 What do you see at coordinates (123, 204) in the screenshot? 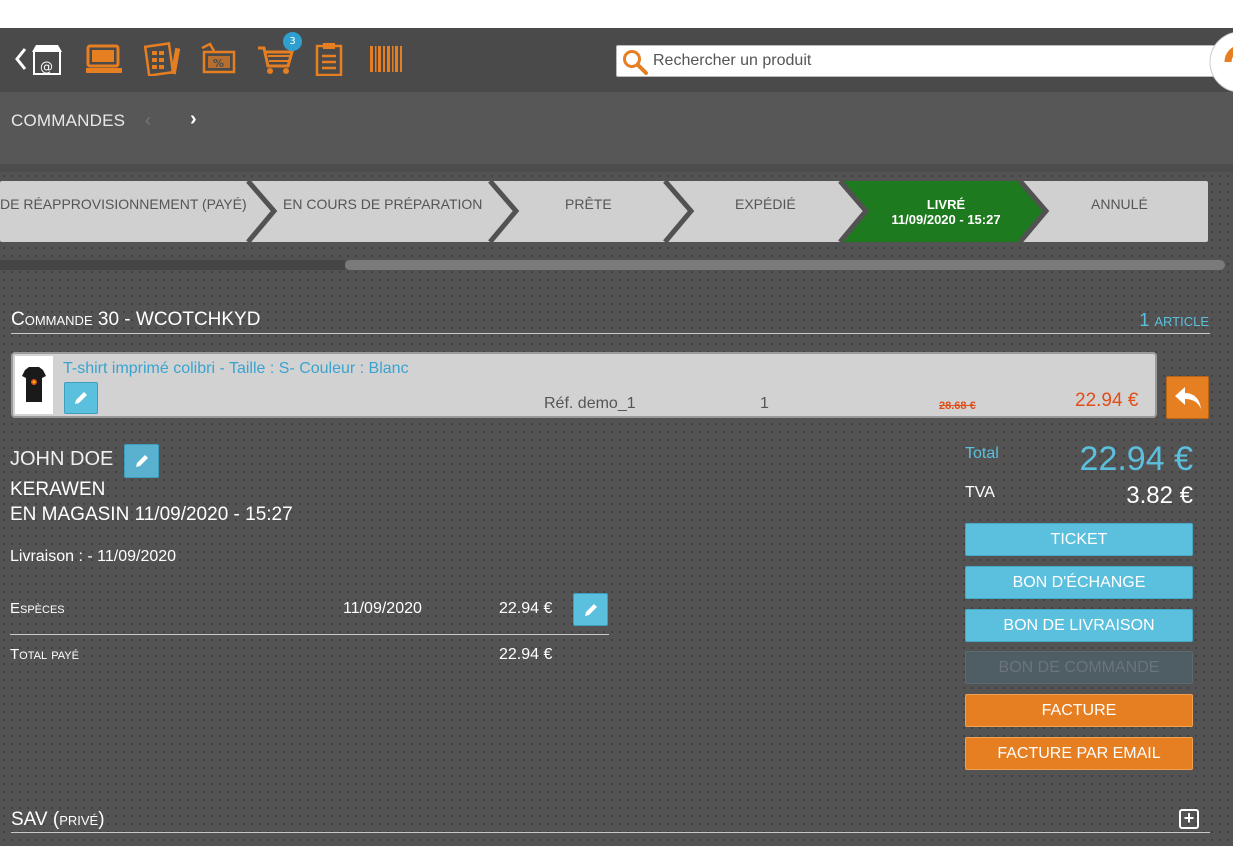
I see `step-restock: DE RÉAPPROVISIONNEMENT (PAYÉ)` at bounding box center [123, 204].